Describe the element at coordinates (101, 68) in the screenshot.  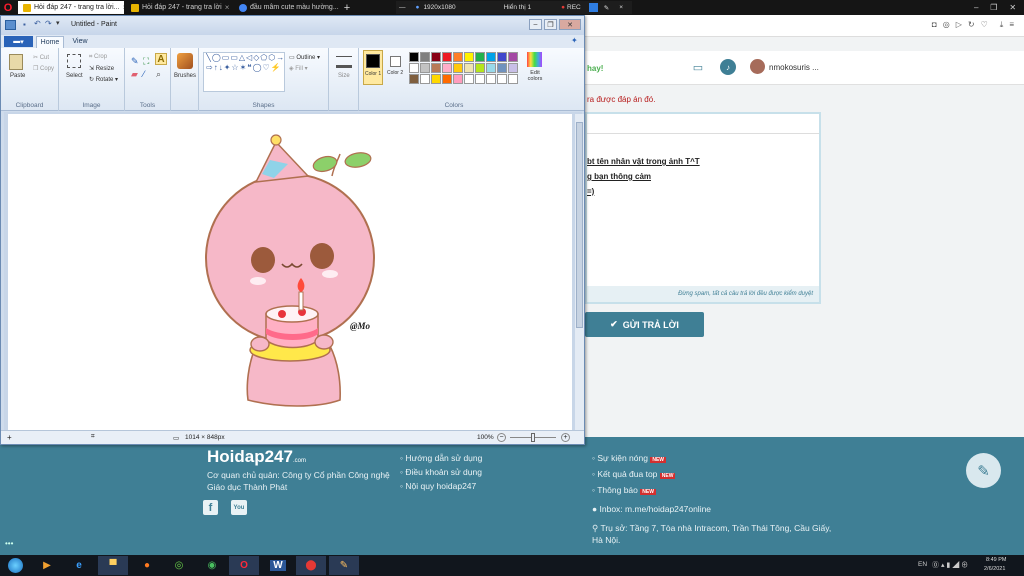
I see `resize-button: ⇲ Resize` at that location.